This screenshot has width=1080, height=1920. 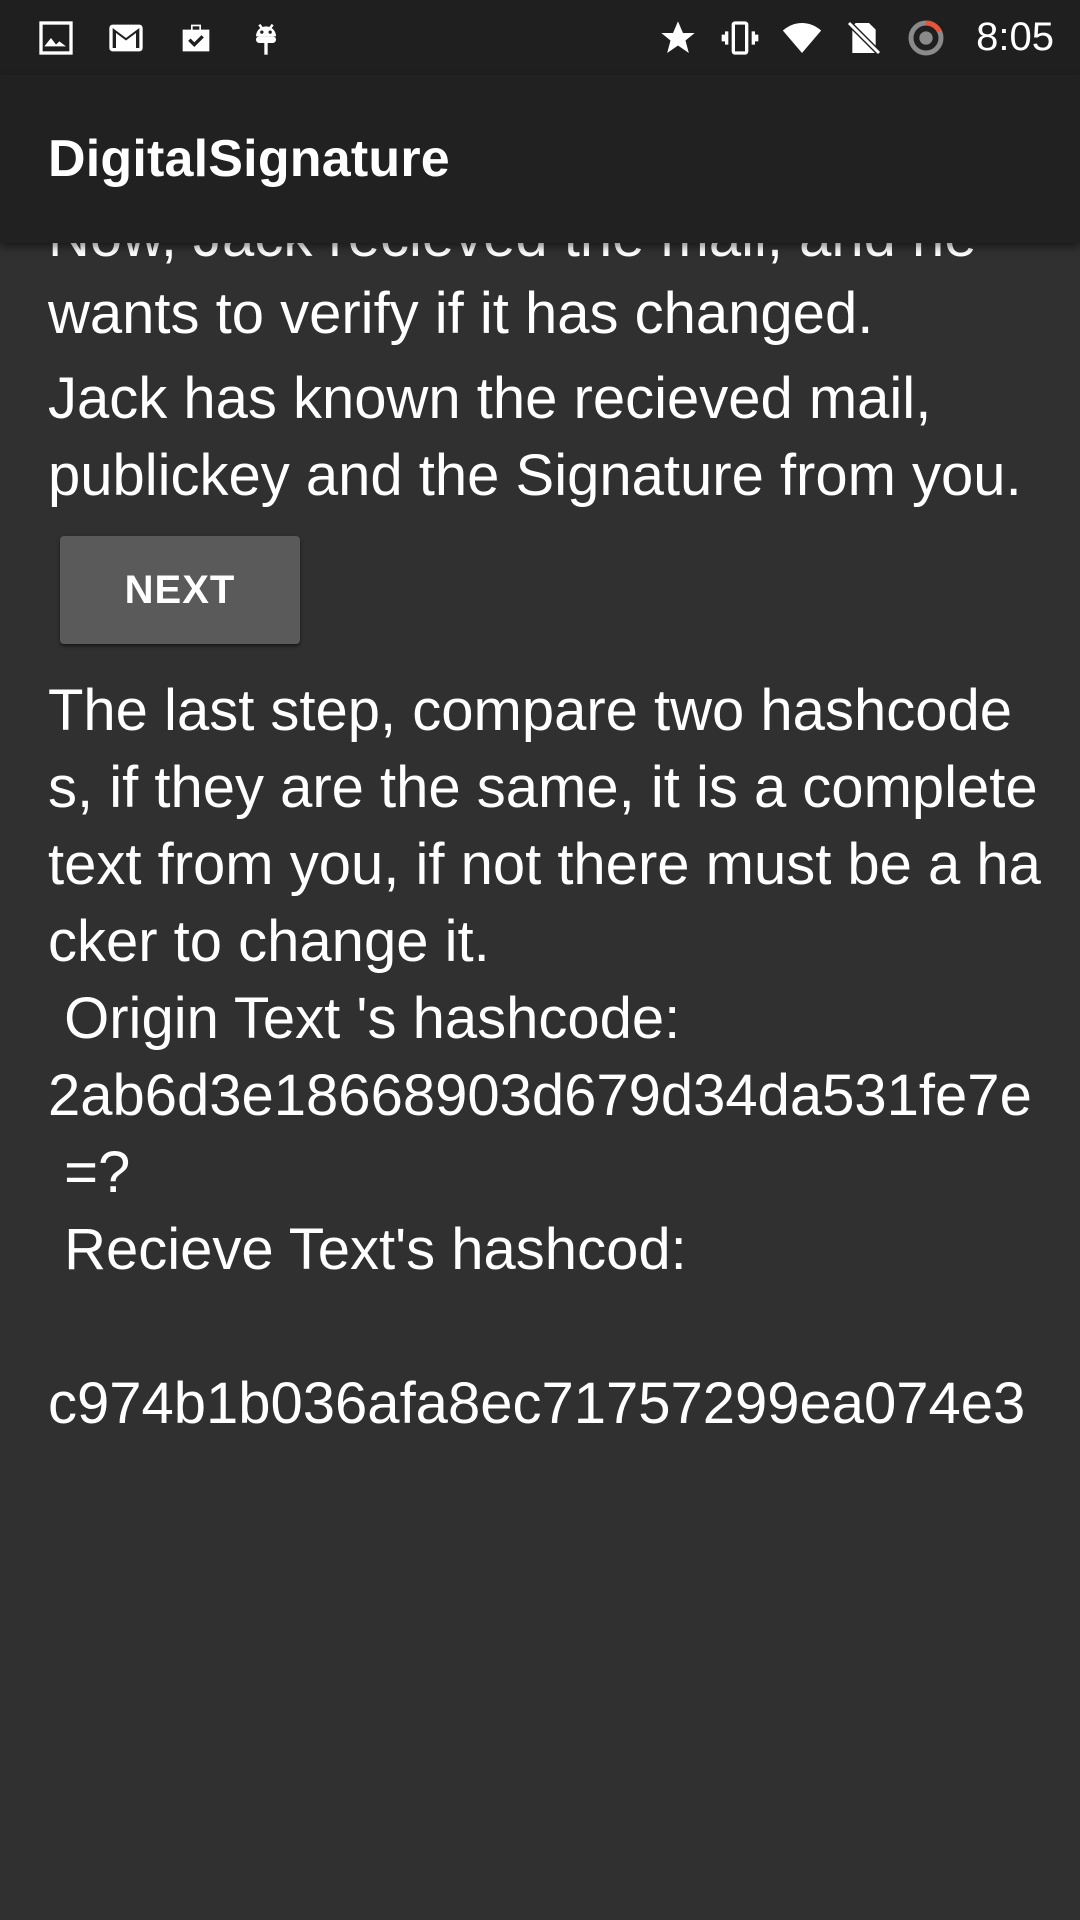 What do you see at coordinates (540, 37) in the screenshot?
I see `status-bar: 8:05` at bounding box center [540, 37].